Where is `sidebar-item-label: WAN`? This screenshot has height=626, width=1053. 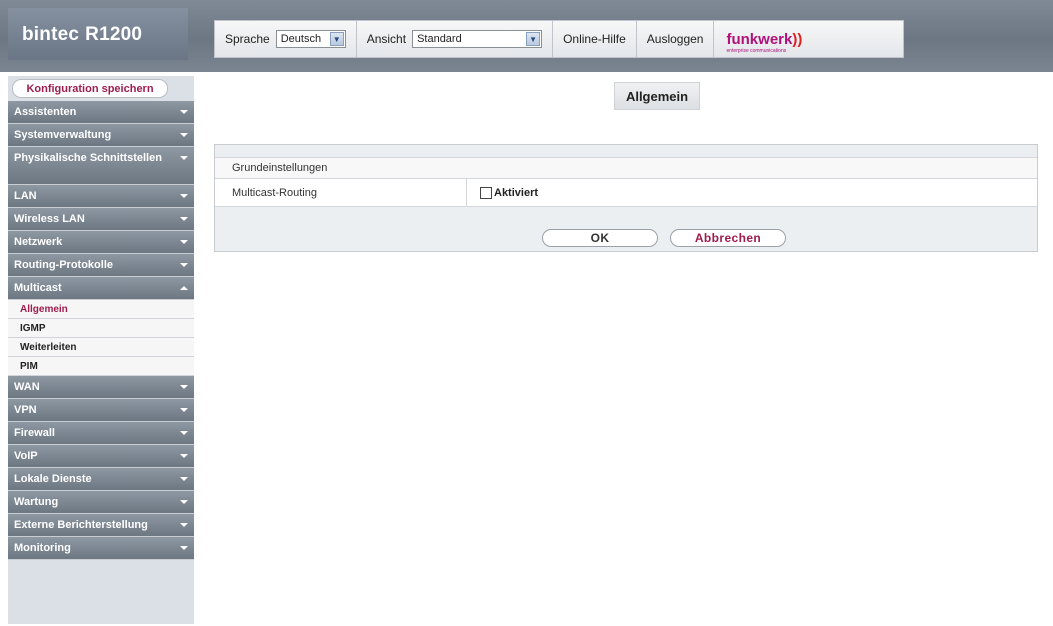 sidebar-item-label: WAN is located at coordinates (27, 387).